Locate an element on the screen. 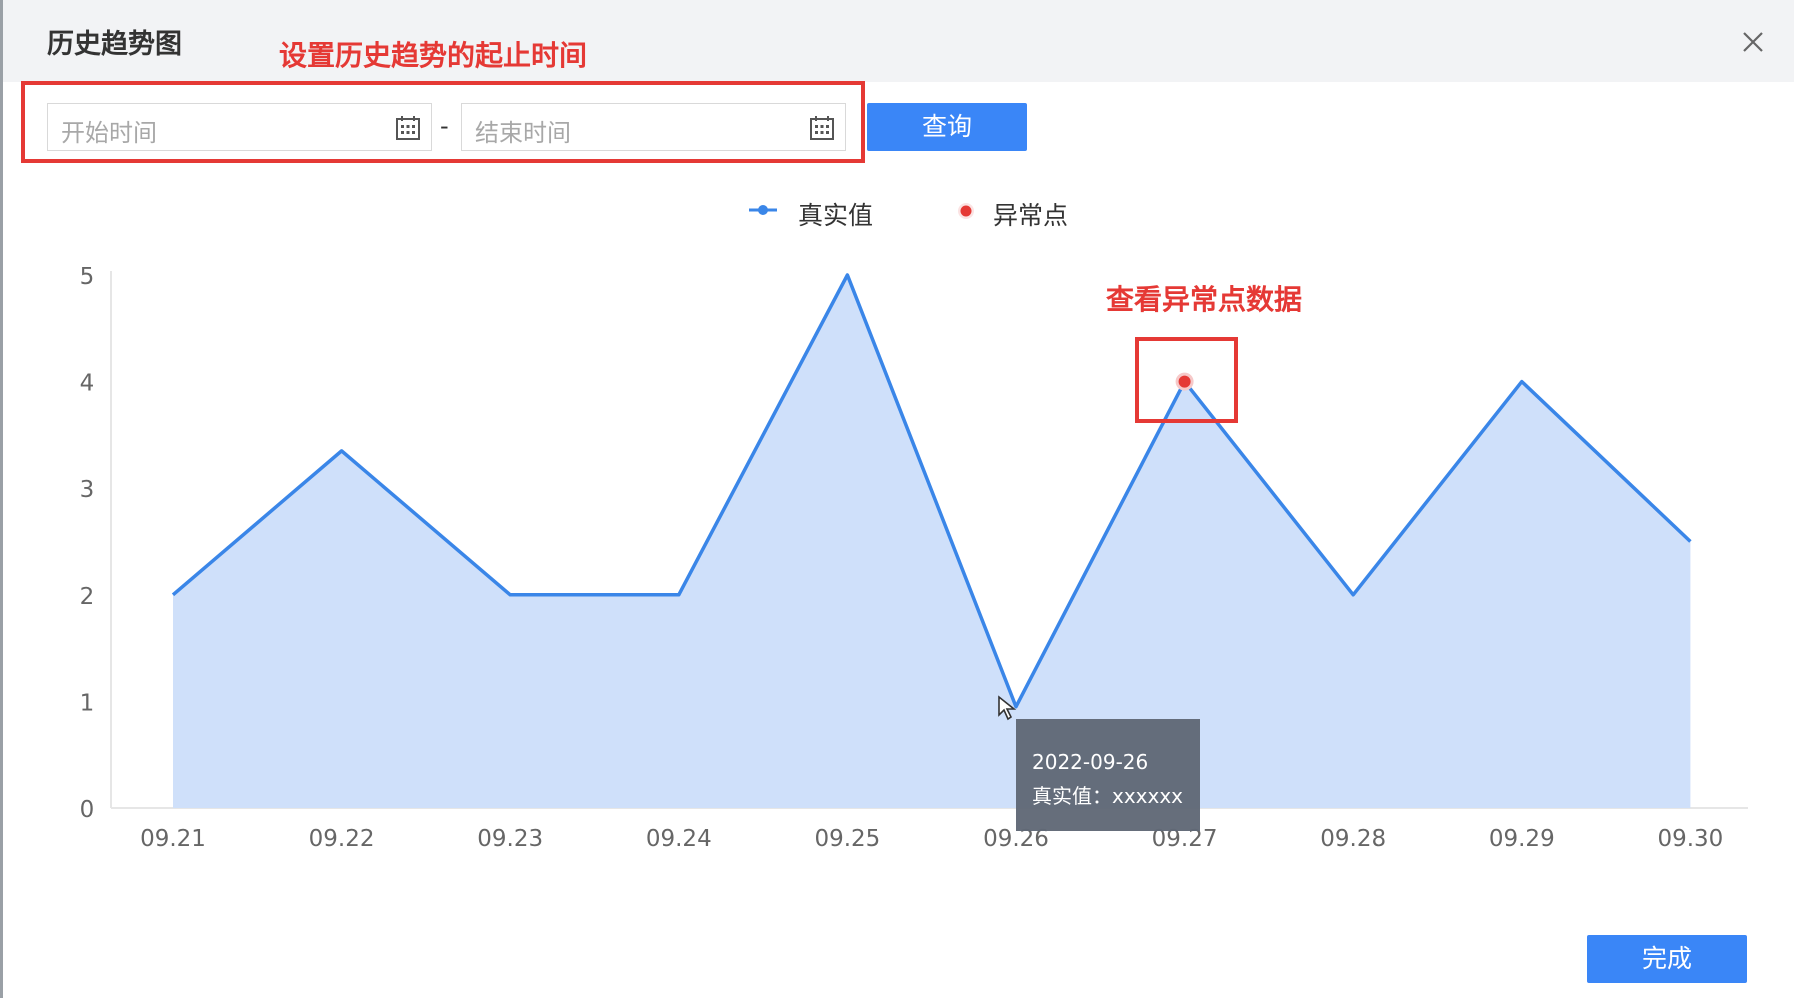 The height and width of the screenshot is (998, 1794). tooltip-date: 2022-09-26 is located at coordinates (1090, 762).